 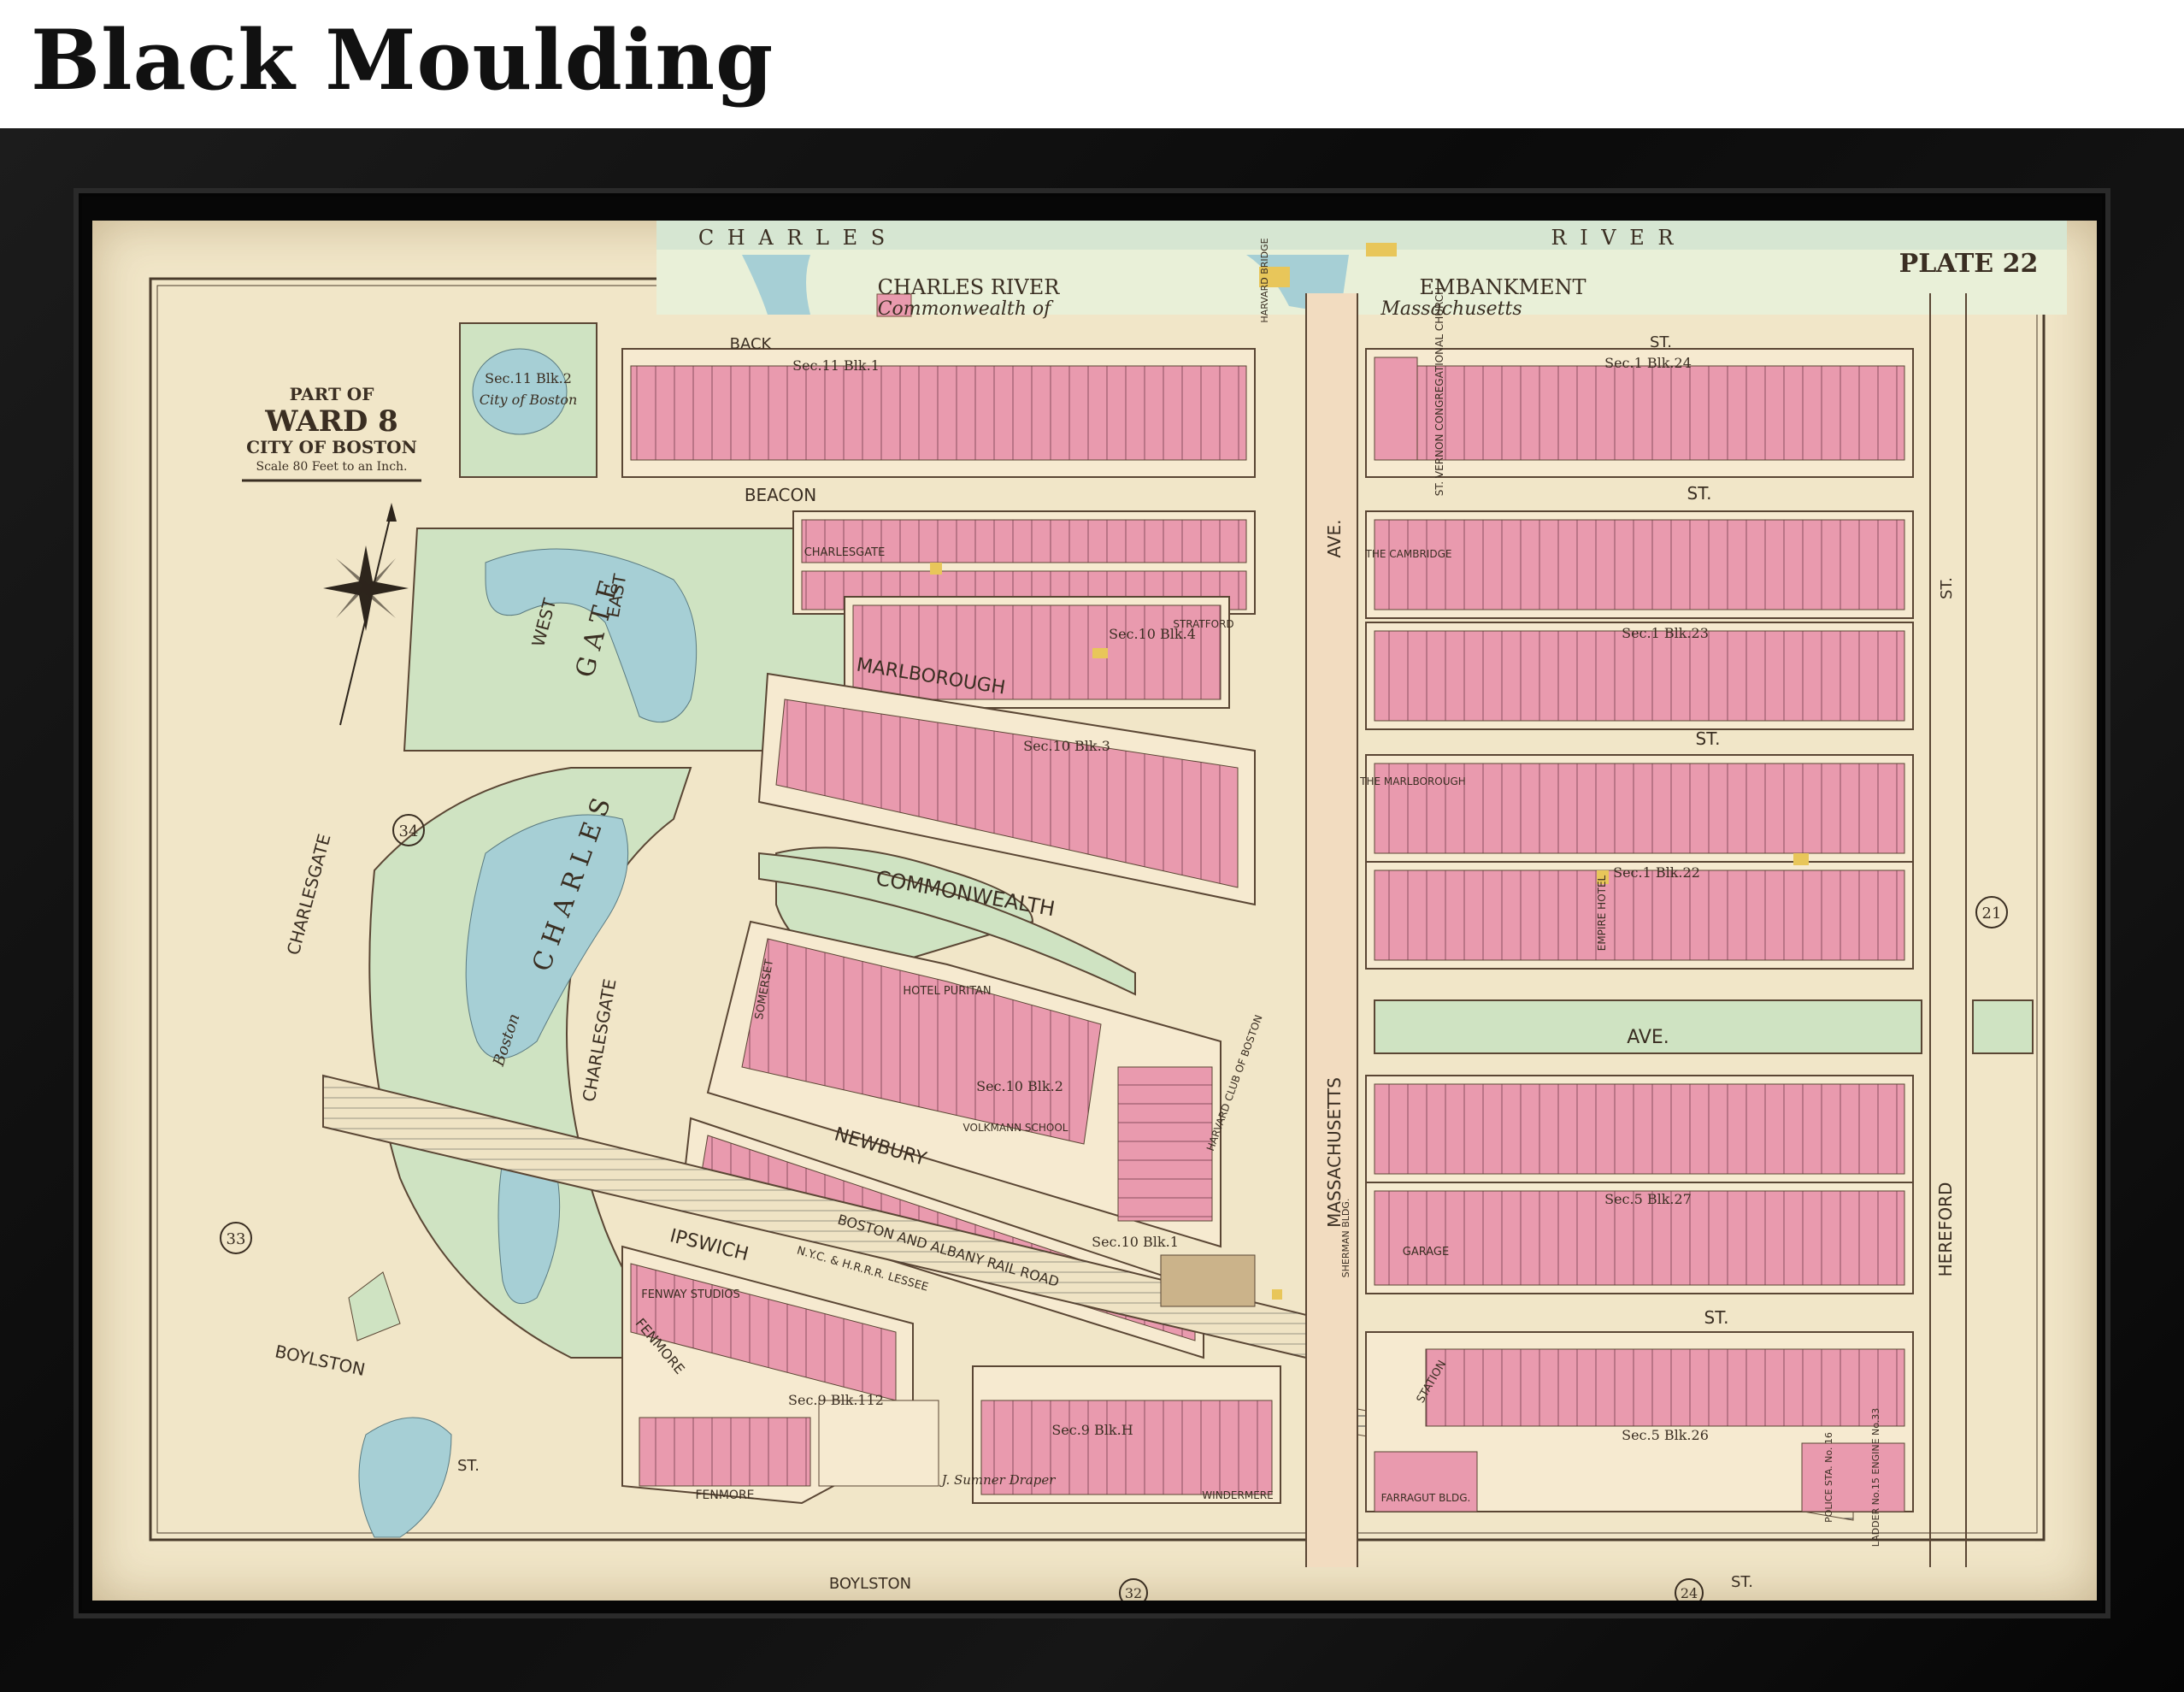 I want to click on svg-text: 21, so click(x=1992, y=914).